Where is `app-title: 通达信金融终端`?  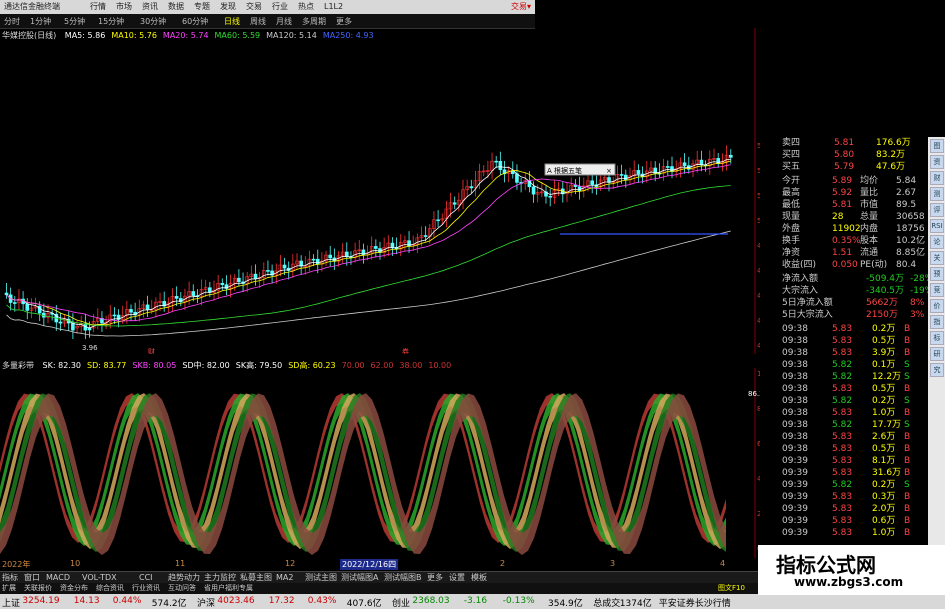
app-title: 通达信金融终端 is located at coordinates (32, 6).